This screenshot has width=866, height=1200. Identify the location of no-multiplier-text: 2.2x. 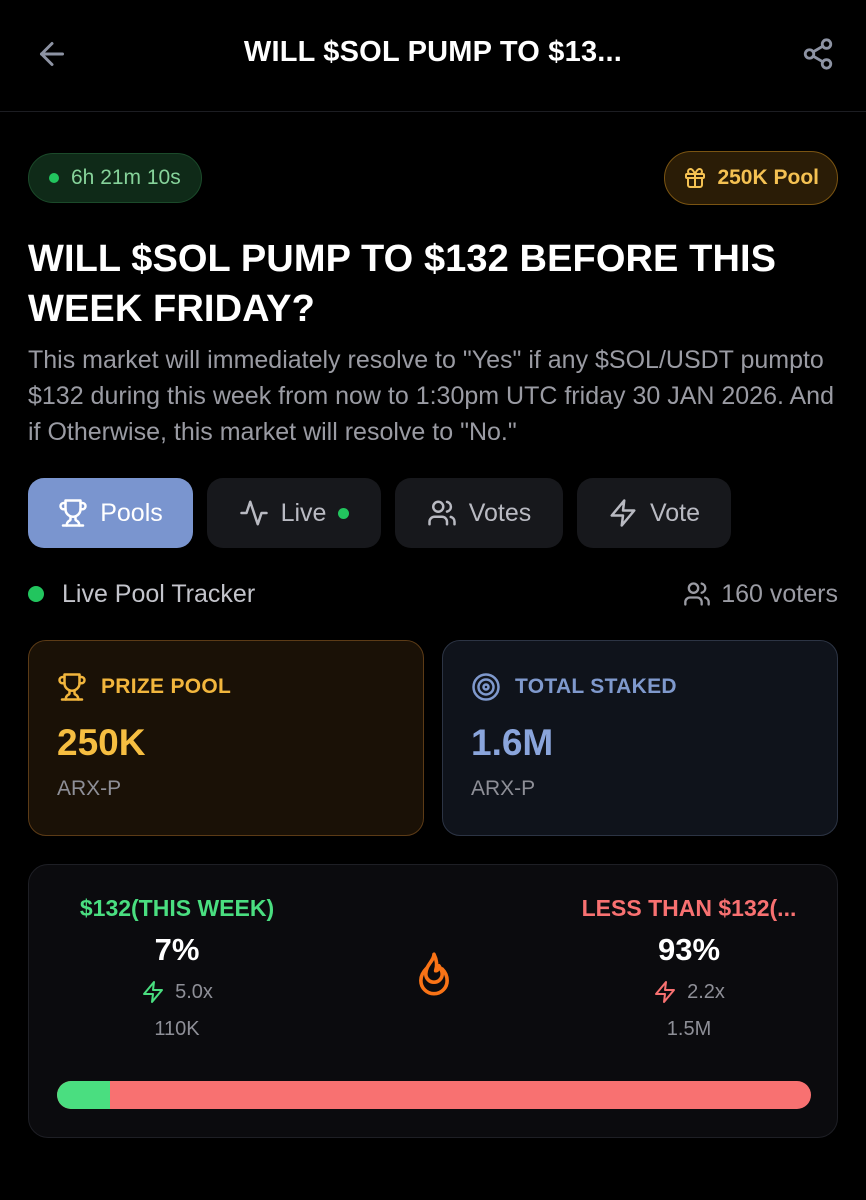
(706, 991).